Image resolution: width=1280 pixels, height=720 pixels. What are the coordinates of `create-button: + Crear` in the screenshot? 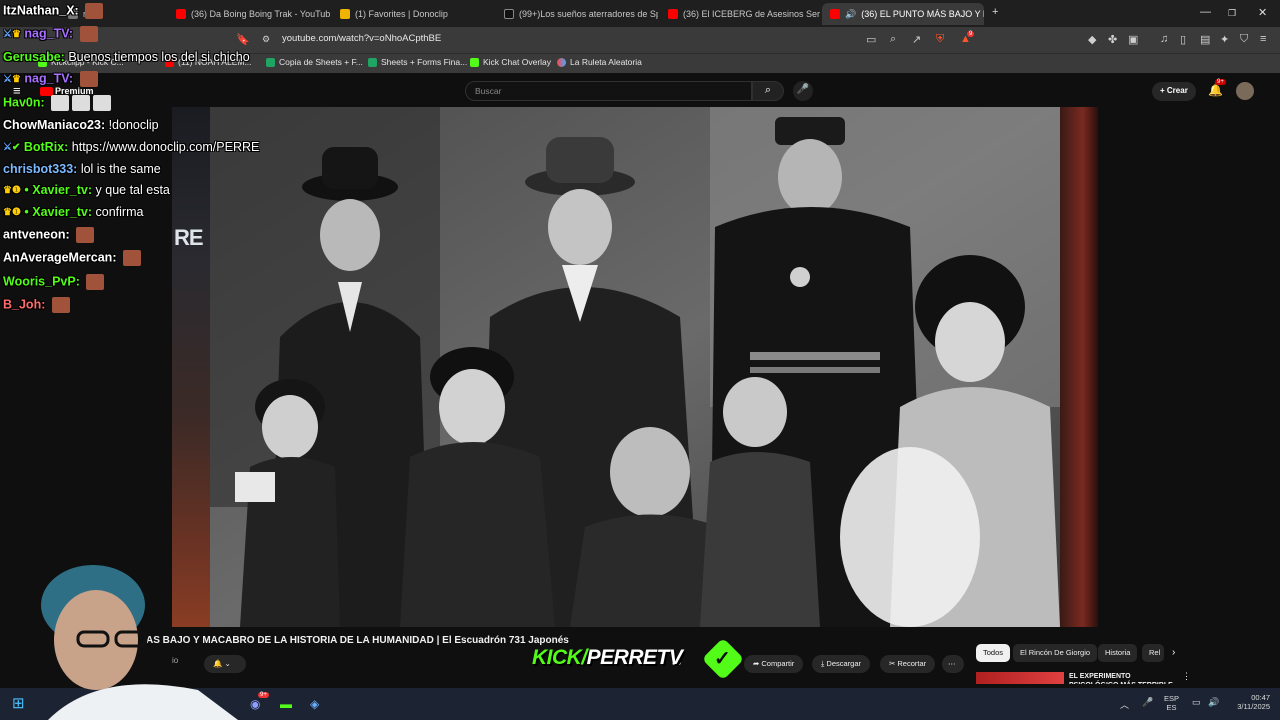 It's located at (1174, 91).